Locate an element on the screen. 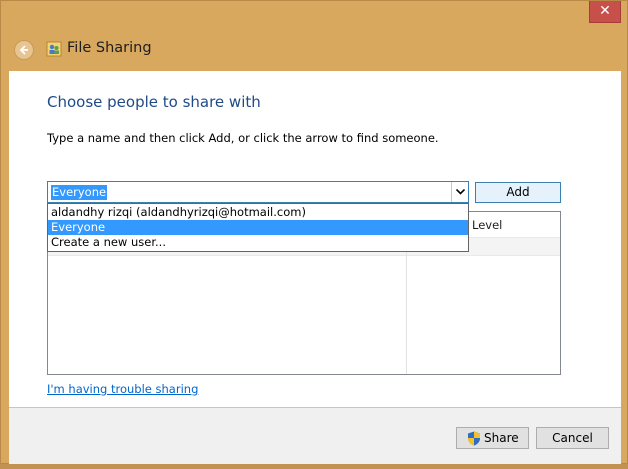  page-heading: Choose people to share with is located at coordinates (154, 102).